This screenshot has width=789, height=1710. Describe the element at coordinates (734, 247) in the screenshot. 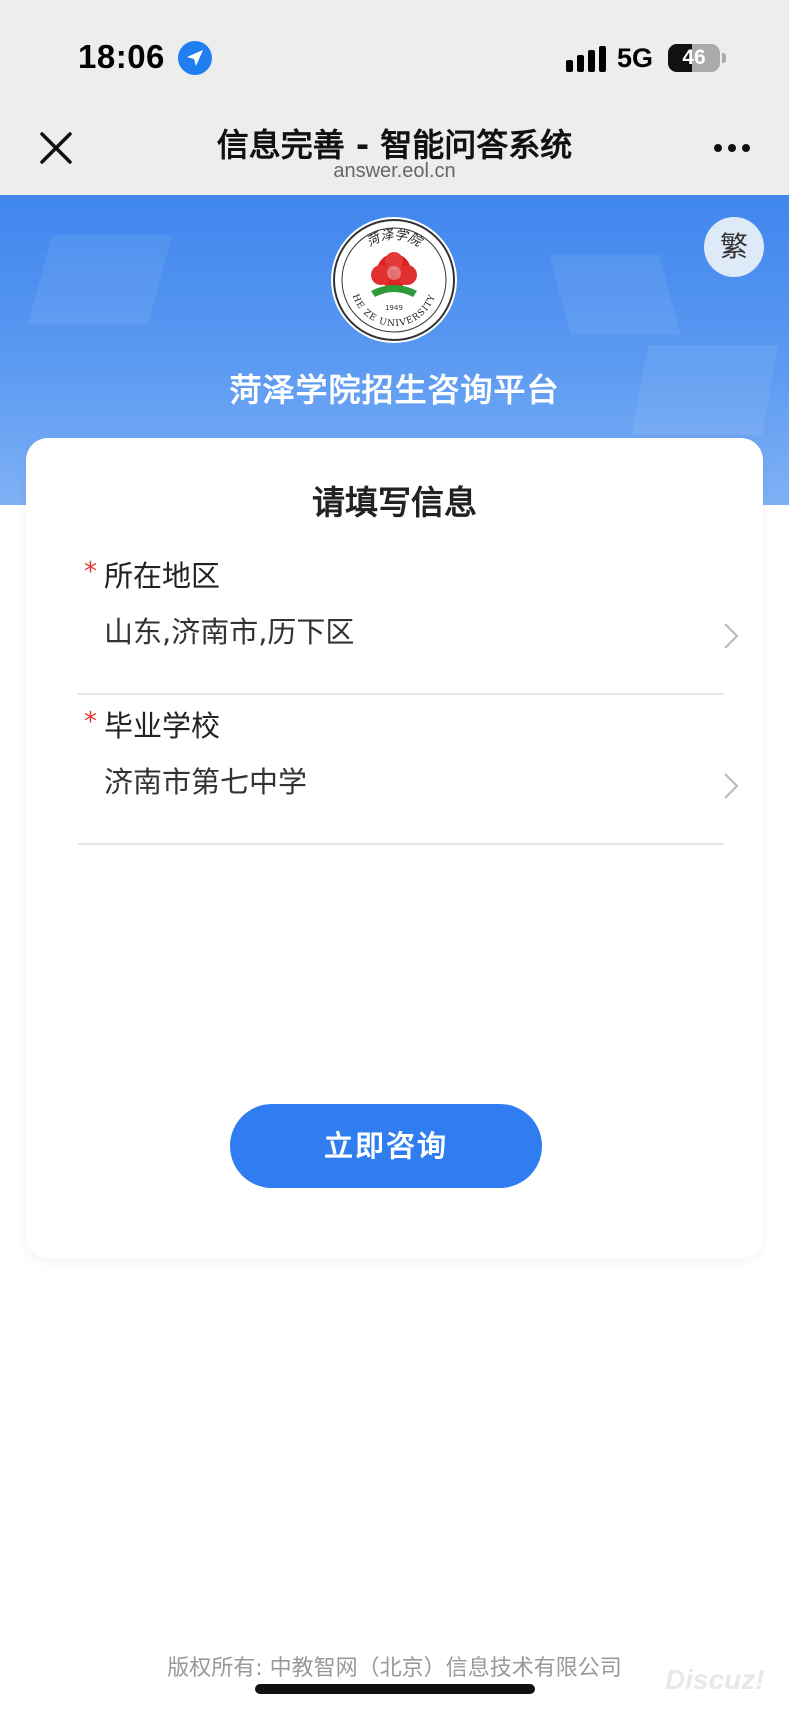

I see `traditional-chinese-toggle: 繁` at that location.